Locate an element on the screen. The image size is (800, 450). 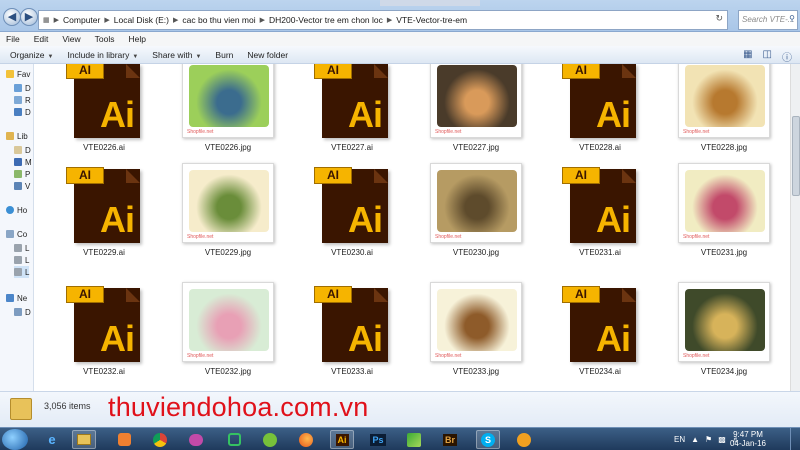
details-pane: 3,056 items thuviendohoa.com.vn is located at coordinates (400, 409).